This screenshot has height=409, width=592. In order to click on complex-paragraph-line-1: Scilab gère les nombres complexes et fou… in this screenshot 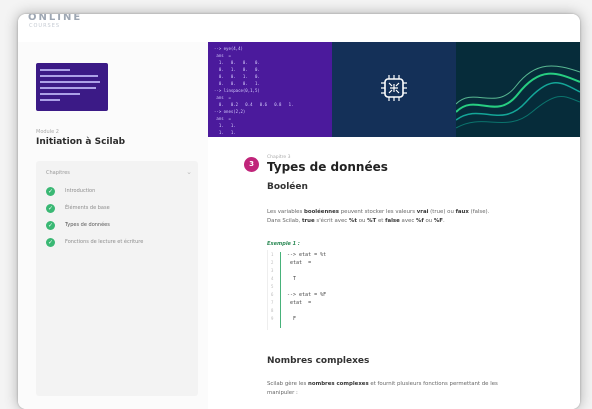, I will do `click(382, 384)`.